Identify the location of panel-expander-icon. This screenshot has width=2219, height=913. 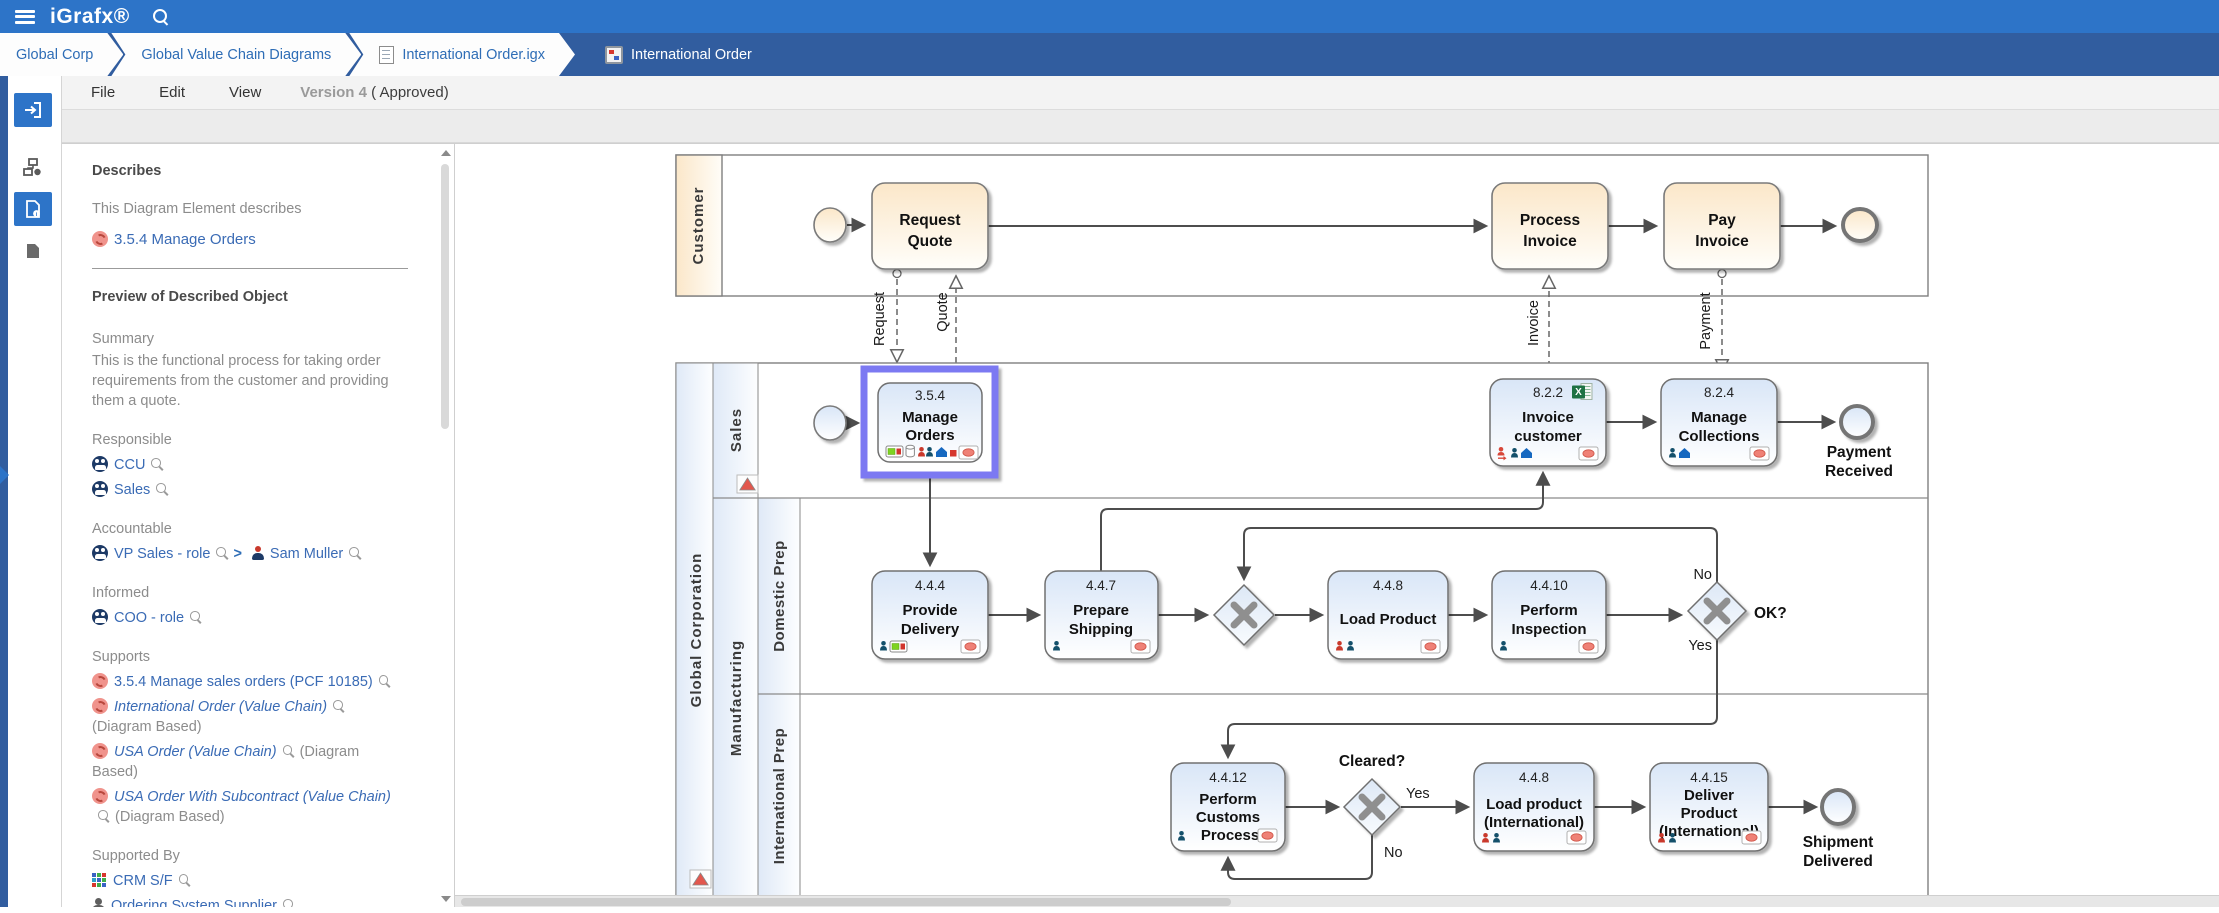
(4, 475).